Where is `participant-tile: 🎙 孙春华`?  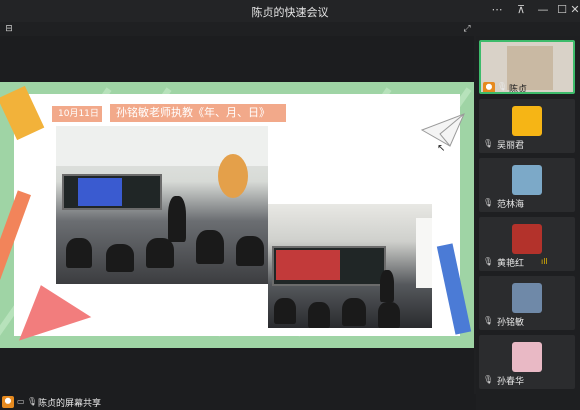
participant-tile: 🎙 孙春华 is located at coordinates (527, 362).